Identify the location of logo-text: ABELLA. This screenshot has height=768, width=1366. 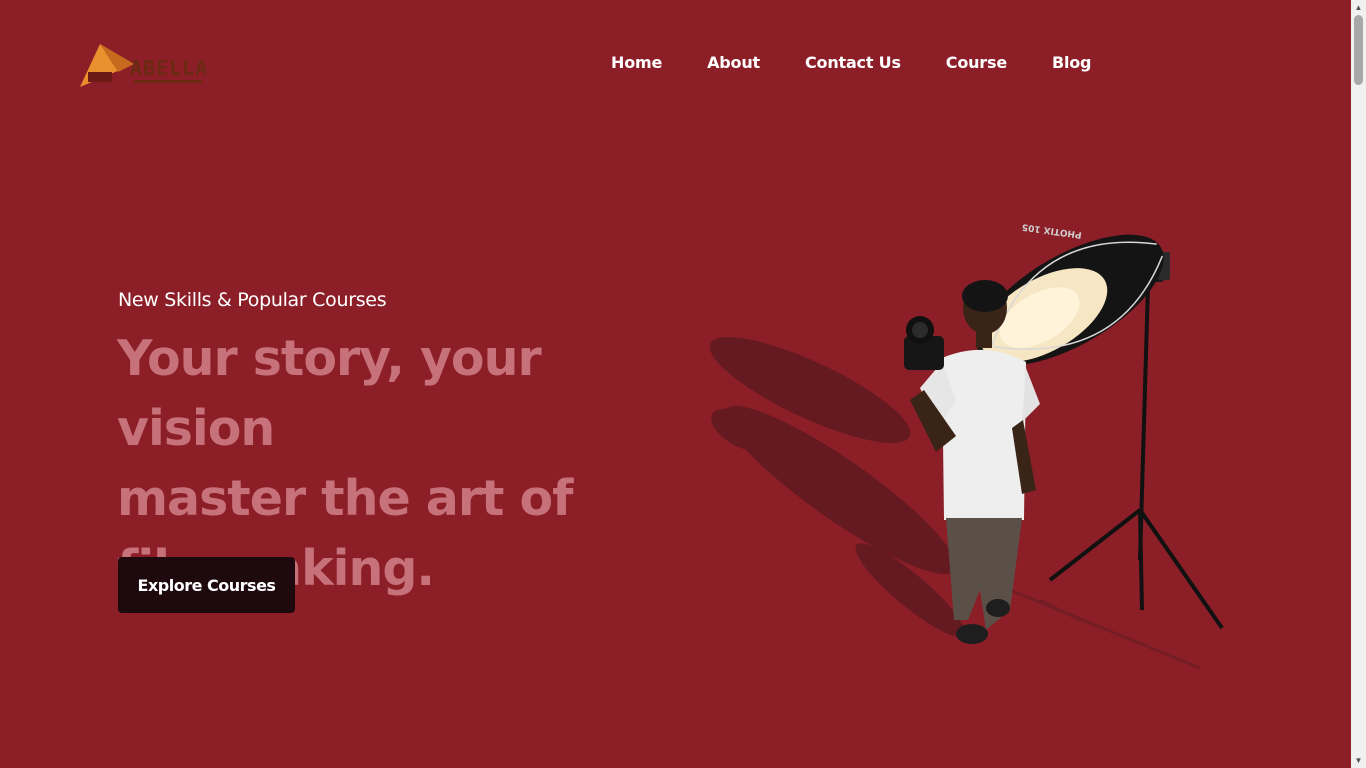
(168, 68).